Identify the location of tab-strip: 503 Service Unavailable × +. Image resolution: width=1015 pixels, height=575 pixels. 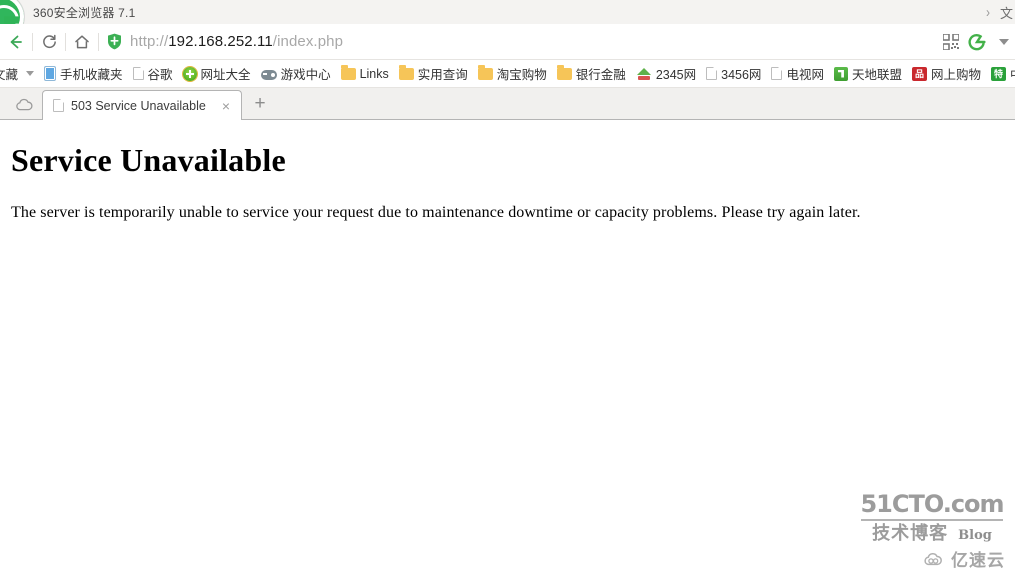
(507, 104).